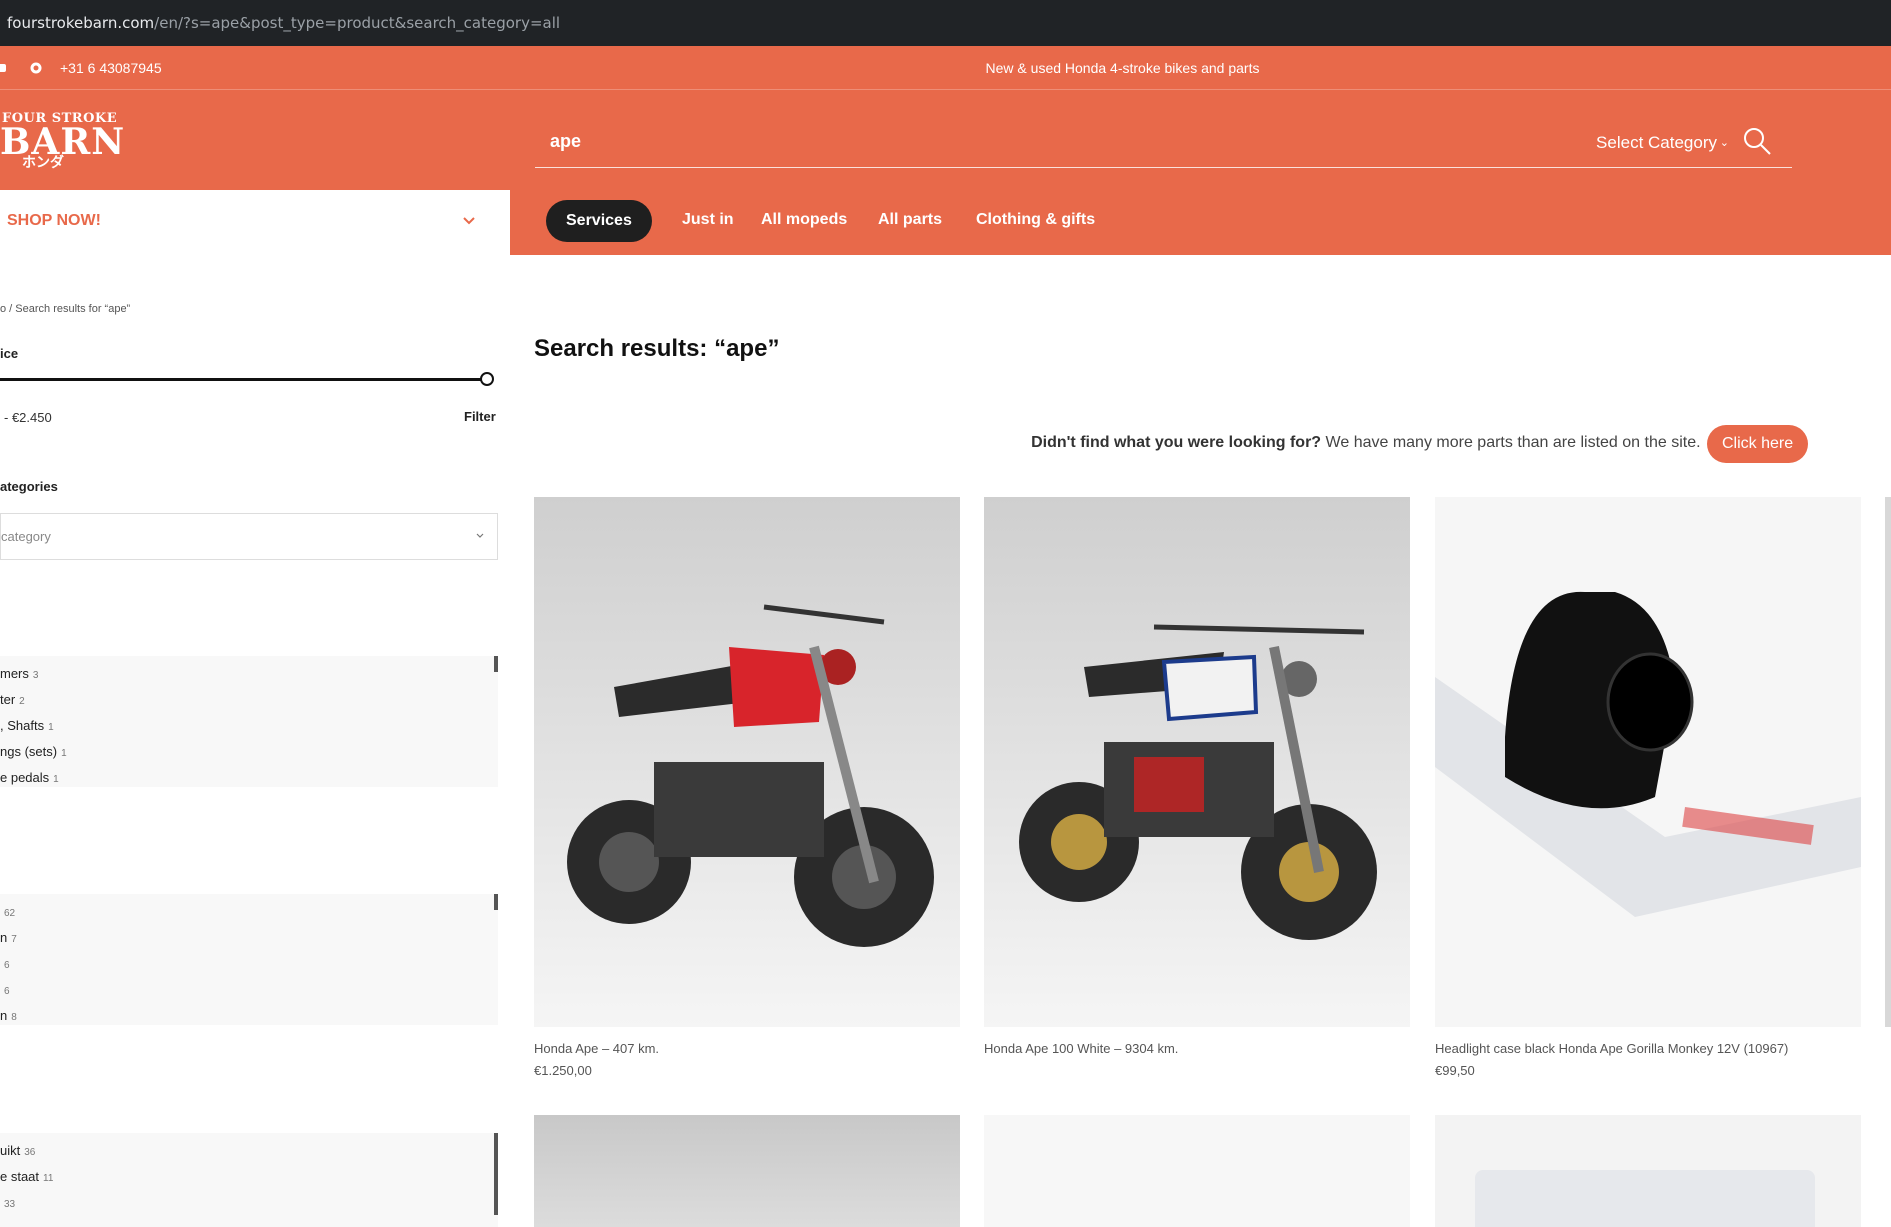 The width and height of the screenshot is (1891, 1227). What do you see at coordinates (910, 220) in the screenshot?
I see `nav-all-parts: All parts` at bounding box center [910, 220].